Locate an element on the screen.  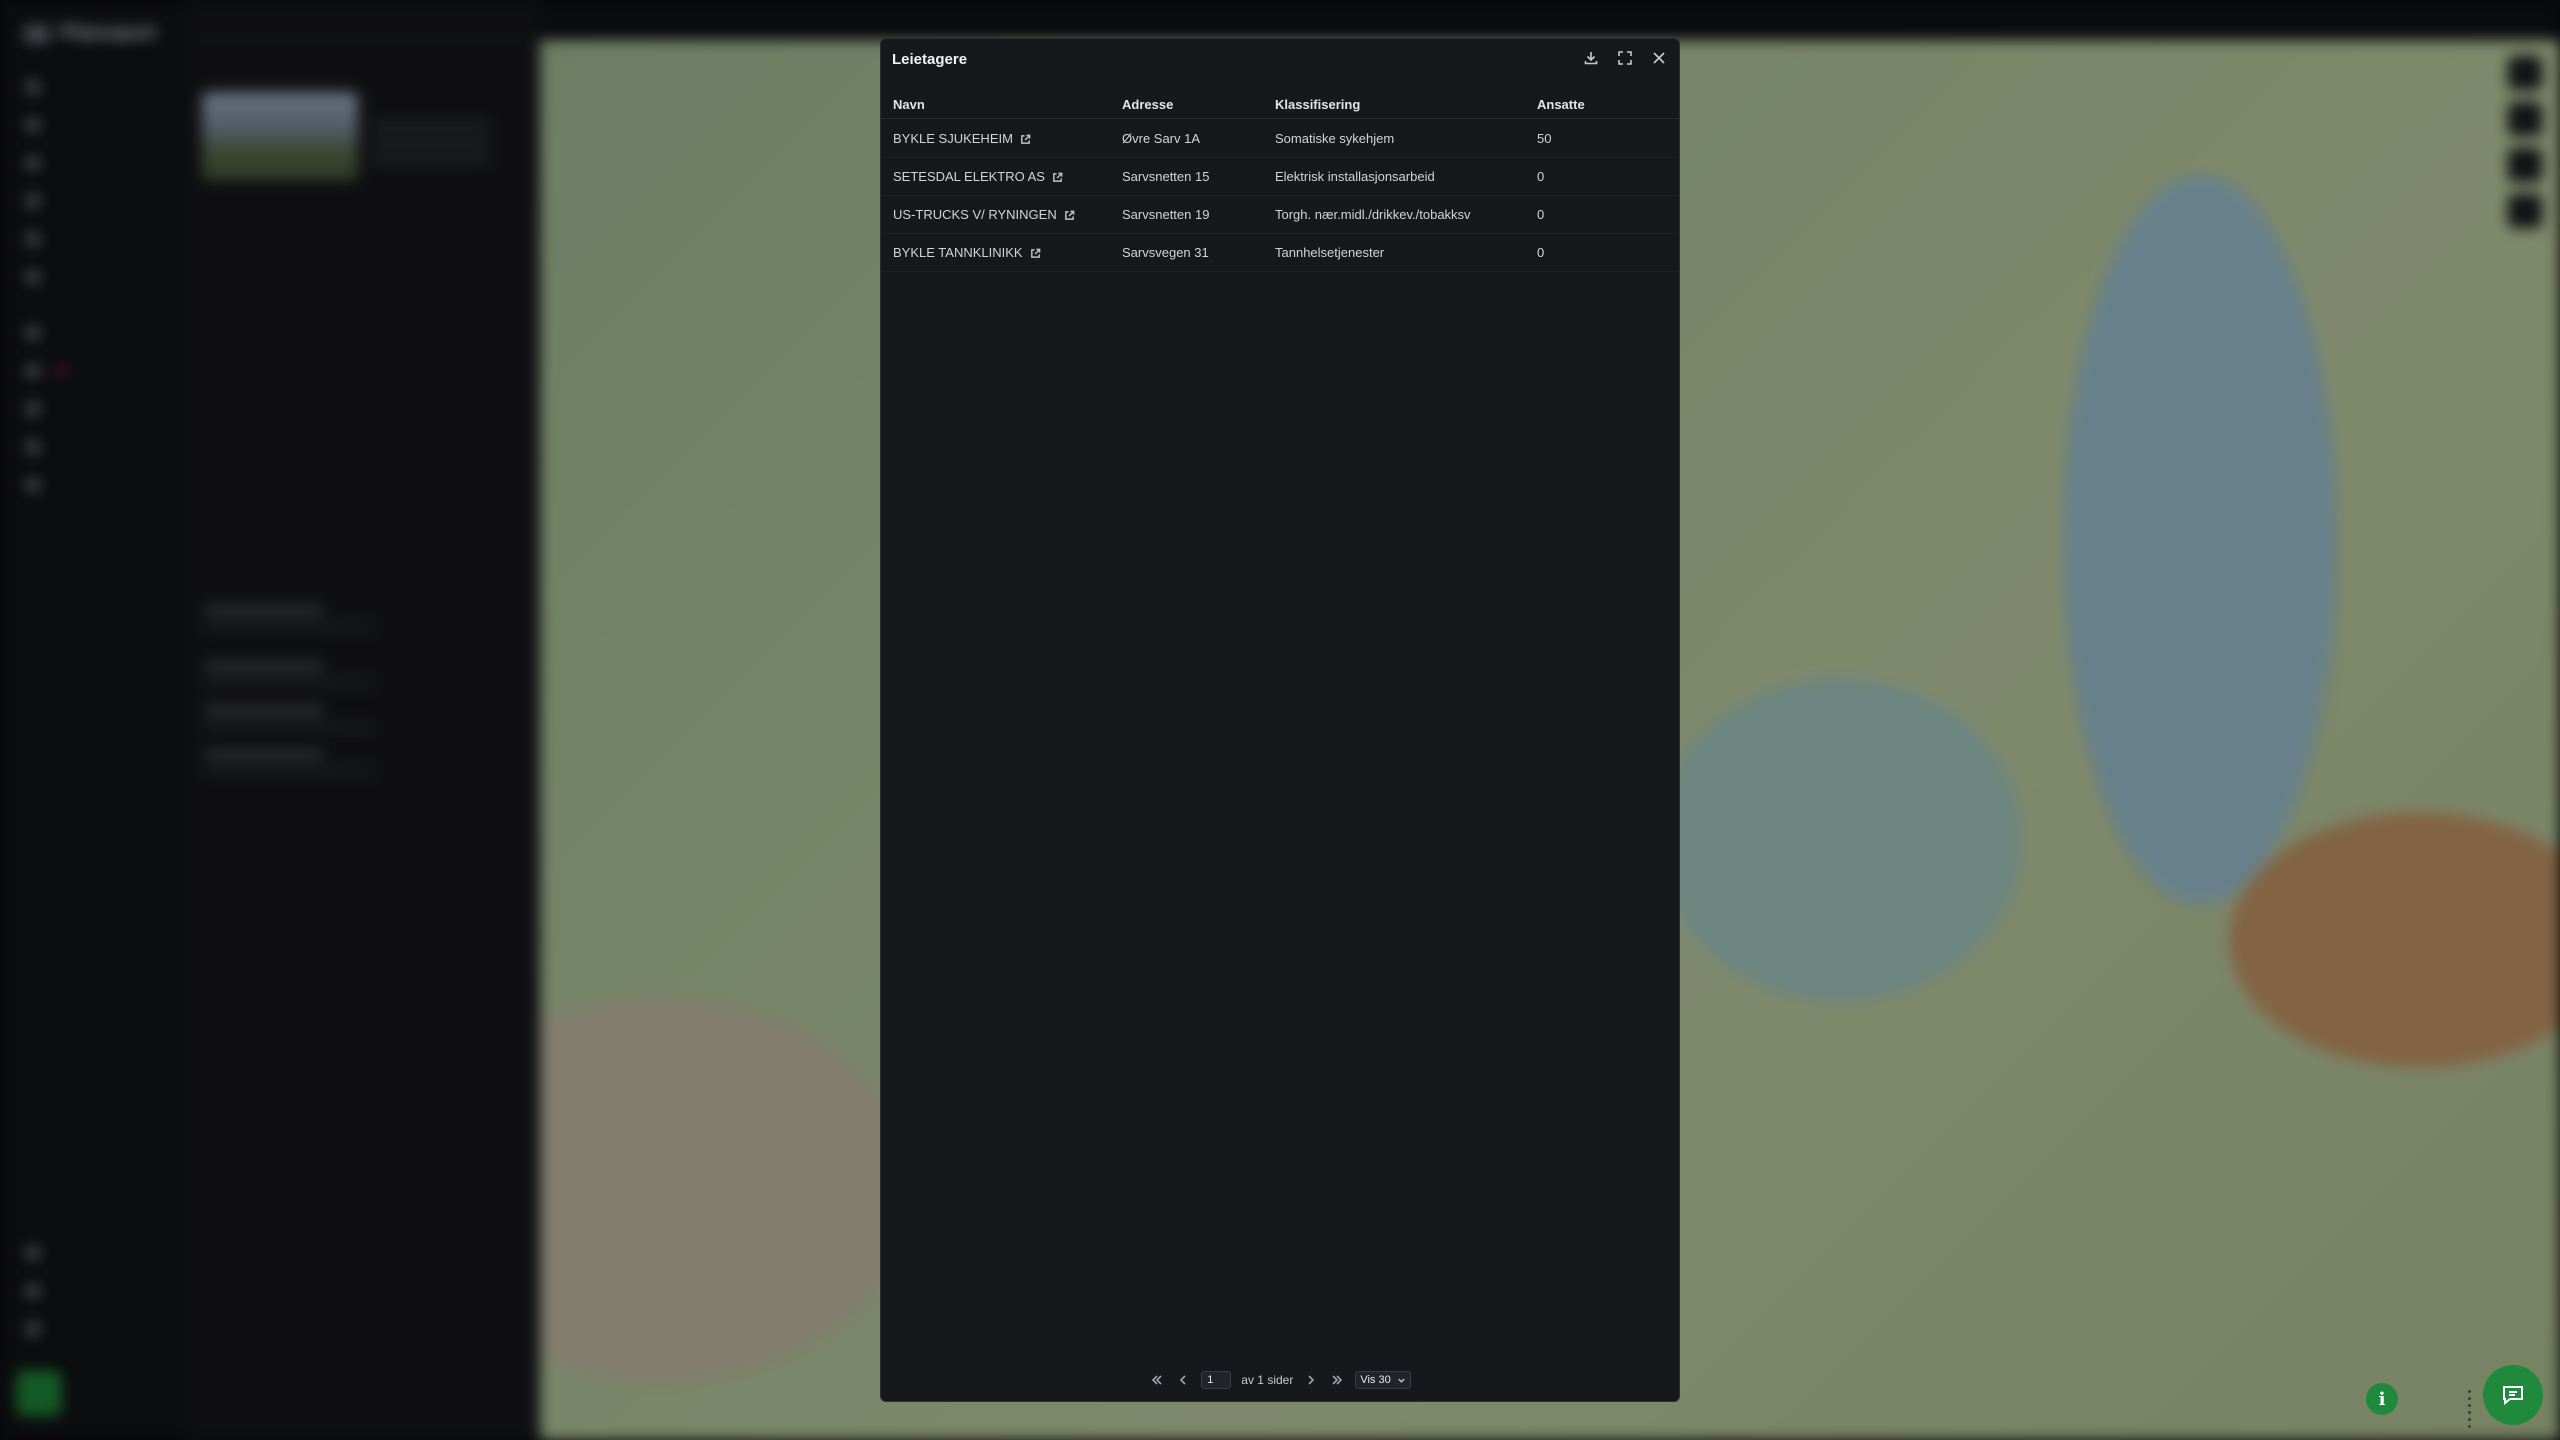
tenant-name: US-TRUCKS V/ RYNINGEN is located at coordinates (975, 214).